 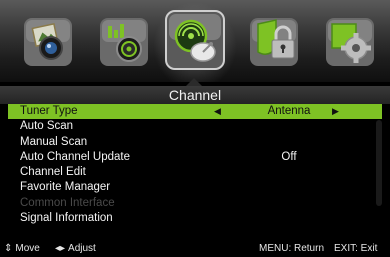 What do you see at coordinates (289, 111) in the screenshot?
I see `menu-item-value: Antenna` at bounding box center [289, 111].